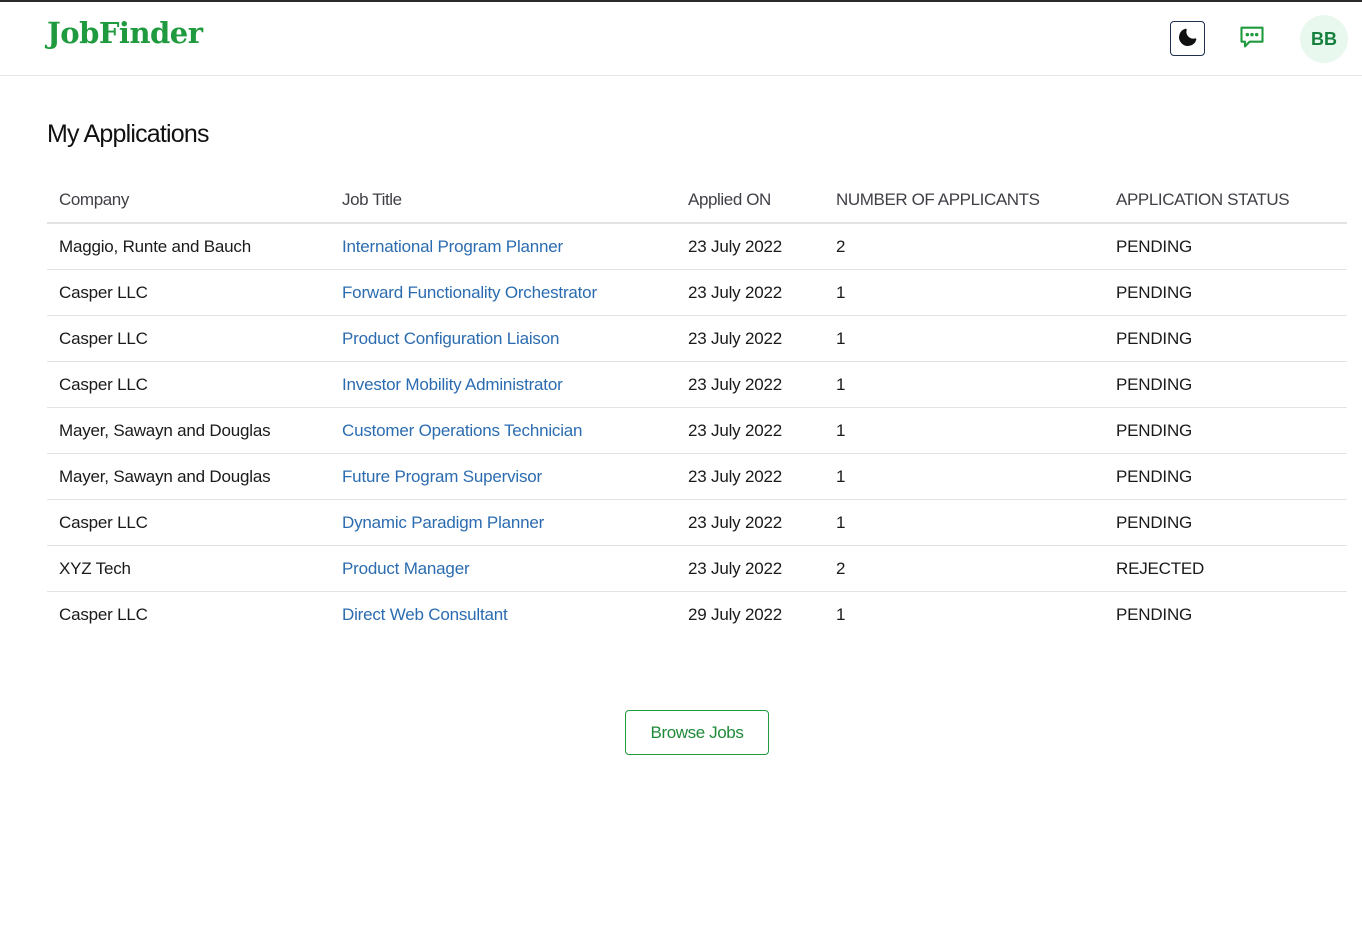 This screenshot has width=1362, height=938. I want to click on column-header-applied-on: Applied ON, so click(750, 201).